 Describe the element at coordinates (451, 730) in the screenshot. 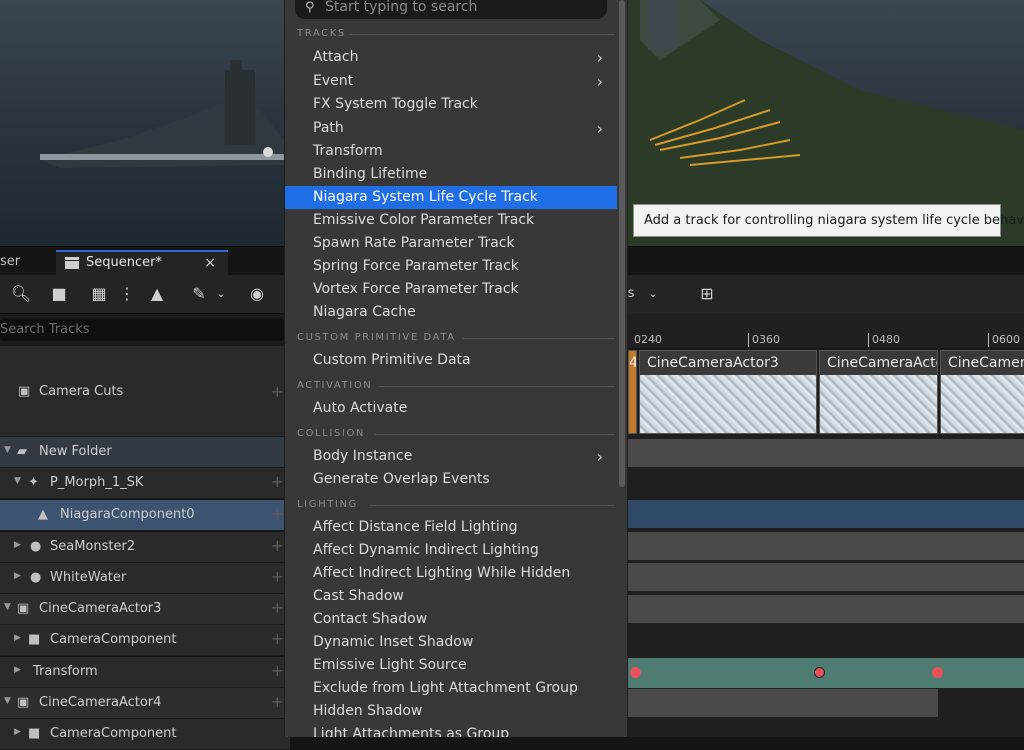

I see `menu-item-light-attach-group: Light Attachments as Group` at that location.